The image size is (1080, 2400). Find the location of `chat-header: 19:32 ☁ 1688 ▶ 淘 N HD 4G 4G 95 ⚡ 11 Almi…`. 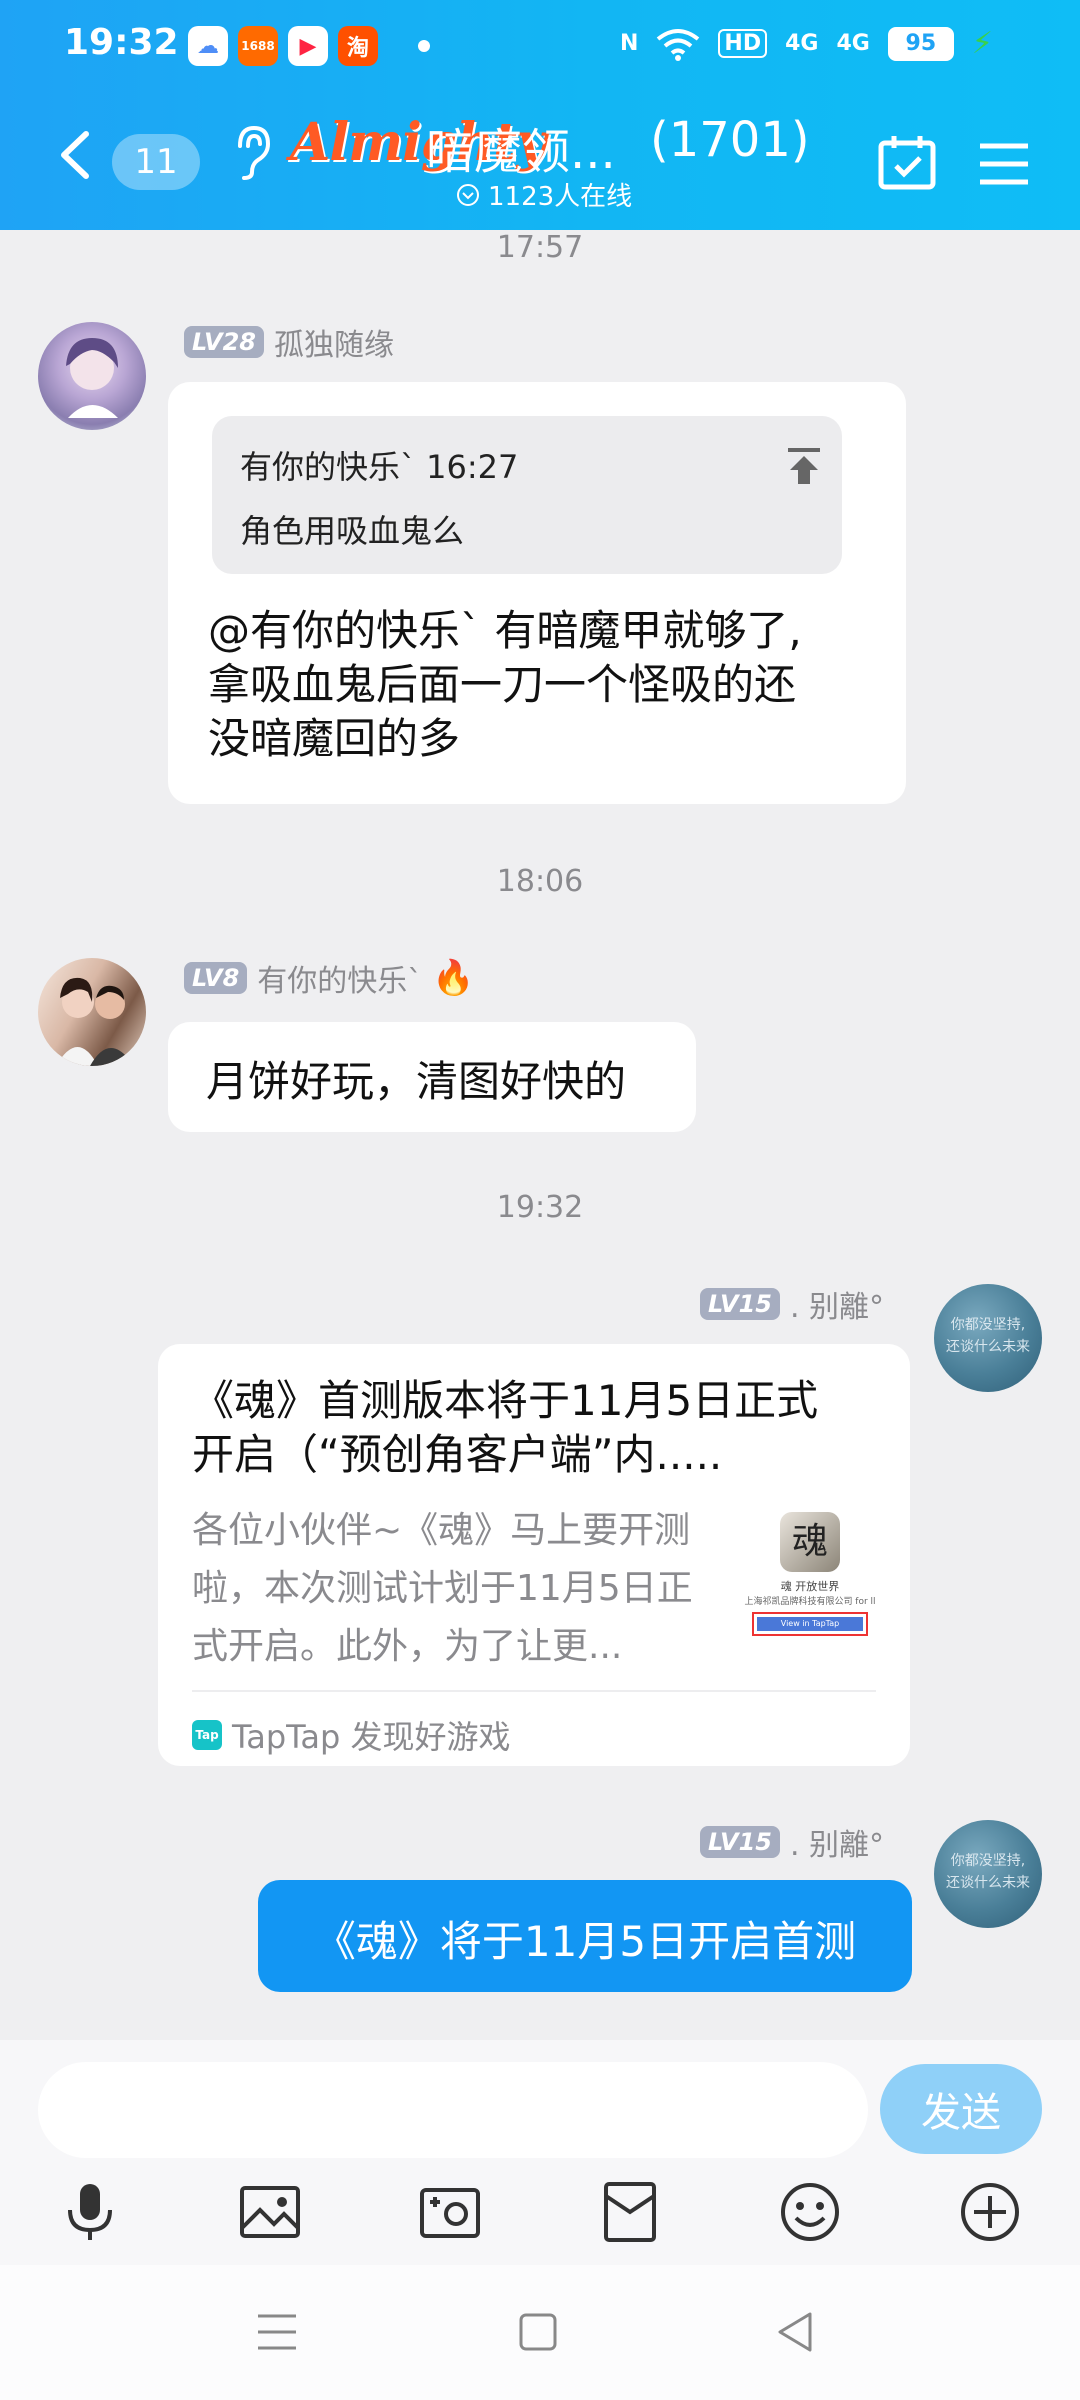

chat-header: 19:32 ☁ 1688 ▶ 淘 N HD 4G 4G 95 ⚡ 11 Almi… is located at coordinates (540, 115).